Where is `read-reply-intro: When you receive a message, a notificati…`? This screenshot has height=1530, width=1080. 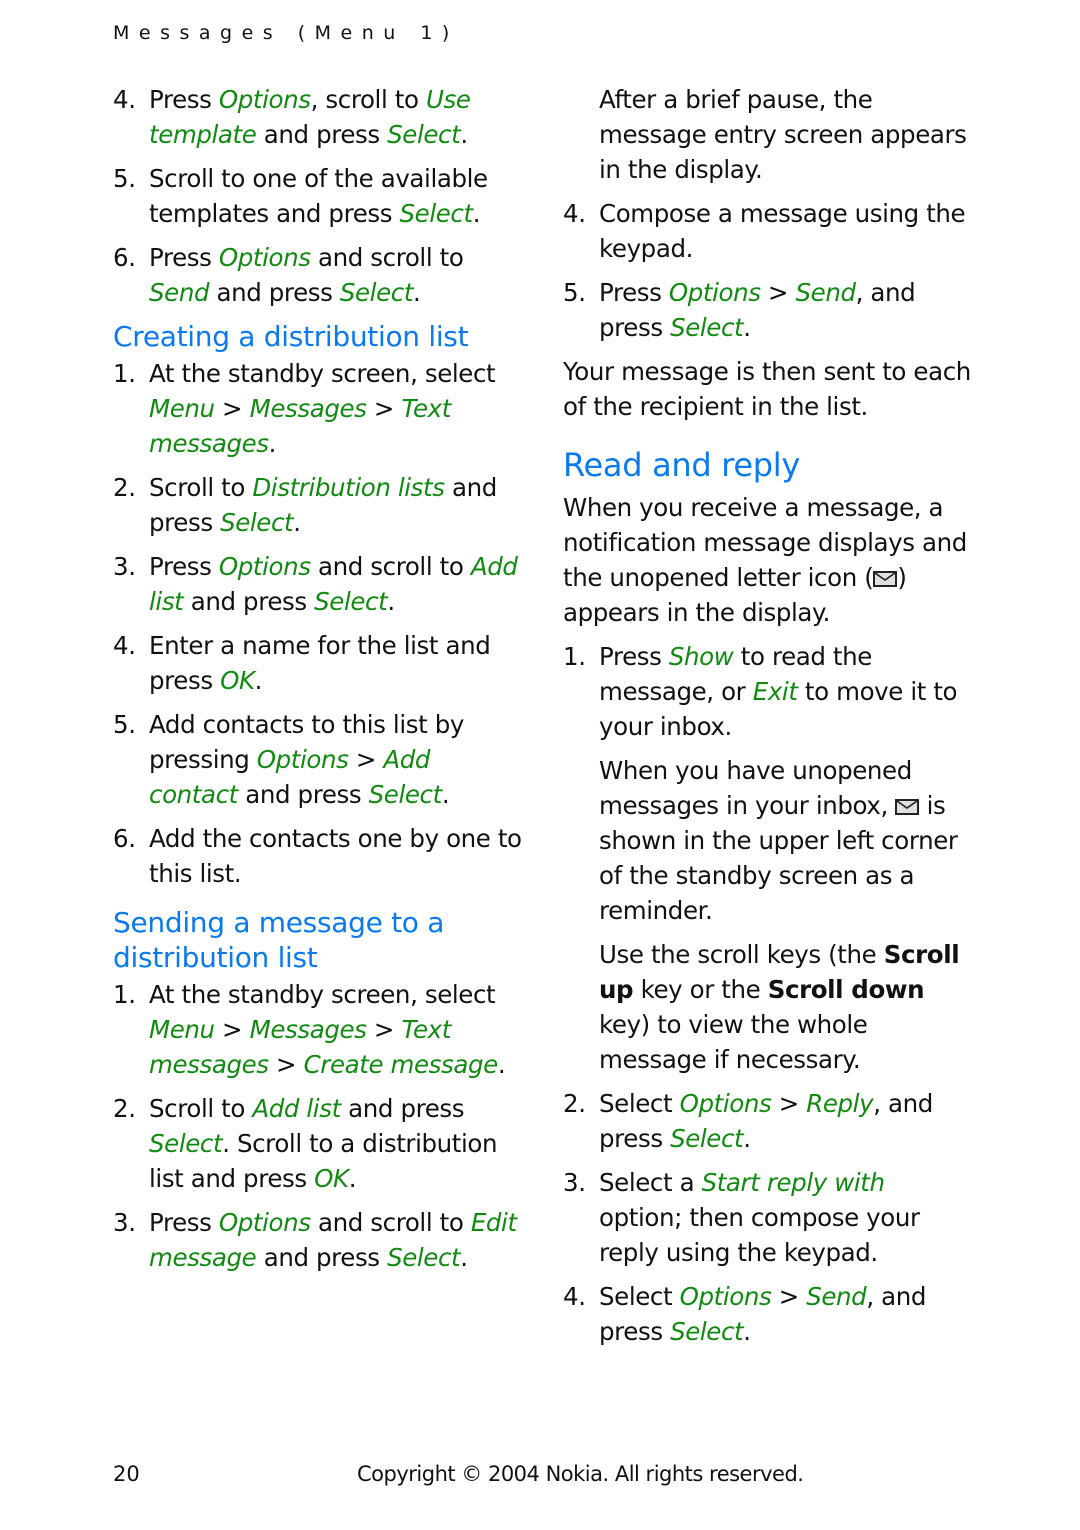
read-reply-intro: When you receive a message, a notificati… is located at coordinates (768, 560).